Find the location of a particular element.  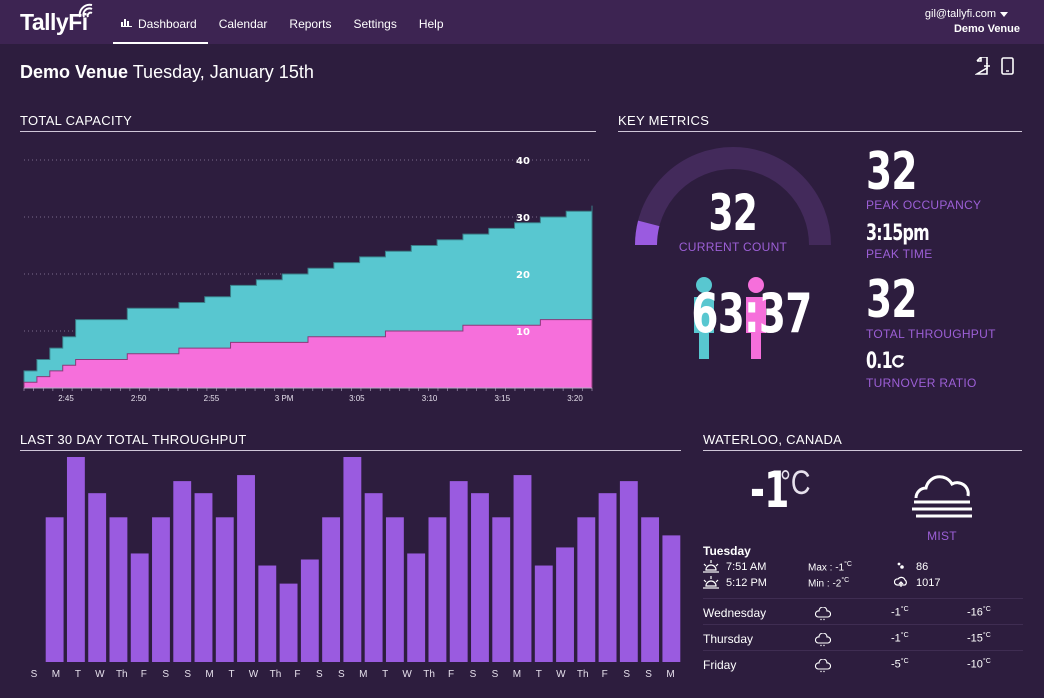

peak-occupancy-label: PEAK OCCUPANCY is located at coordinates (924, 205).